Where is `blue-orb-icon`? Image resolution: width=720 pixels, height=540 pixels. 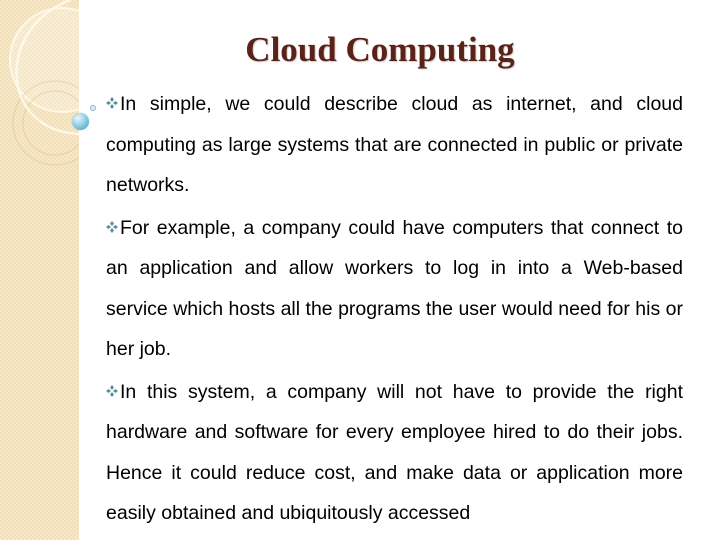
blue-orb-icon is located at coordinates (80, 121).